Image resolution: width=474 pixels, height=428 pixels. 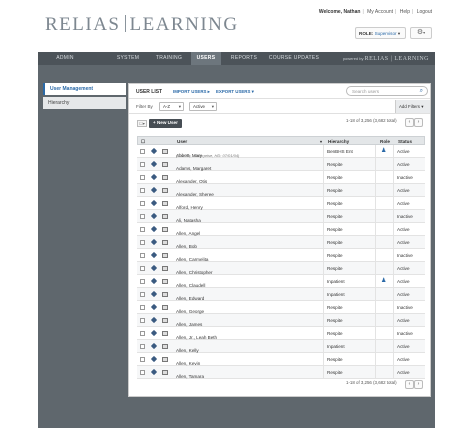 I want to click on role-selector: ROLE: Supervisor ▾, so click(x=380, y=33).